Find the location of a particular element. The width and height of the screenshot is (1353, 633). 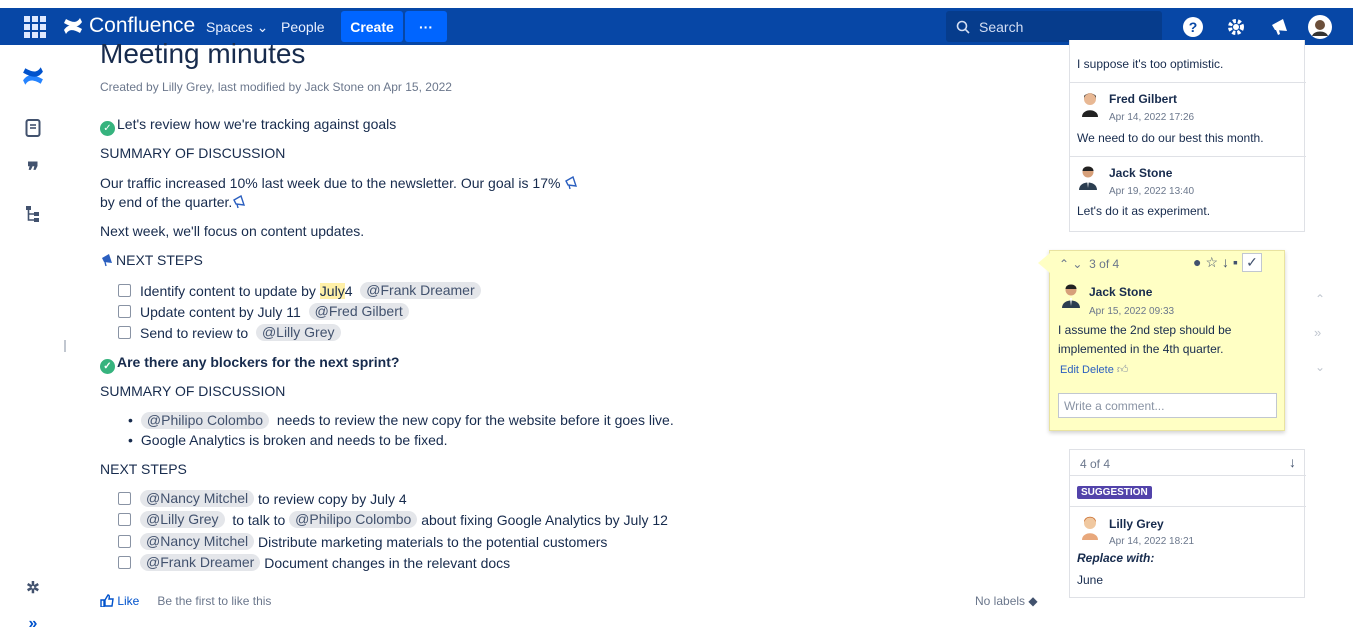

more-button: ··· is located at coordinates (426, 26).